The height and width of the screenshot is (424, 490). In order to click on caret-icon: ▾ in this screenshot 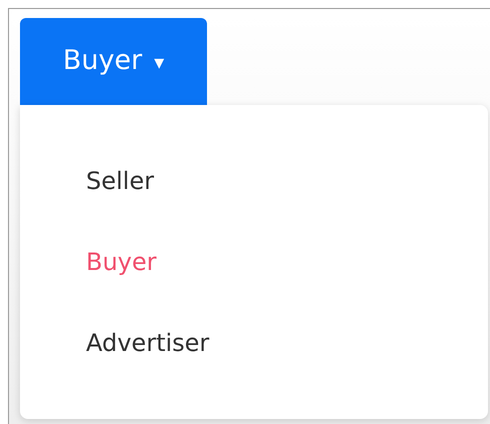, I will do `click(159, 61)`.